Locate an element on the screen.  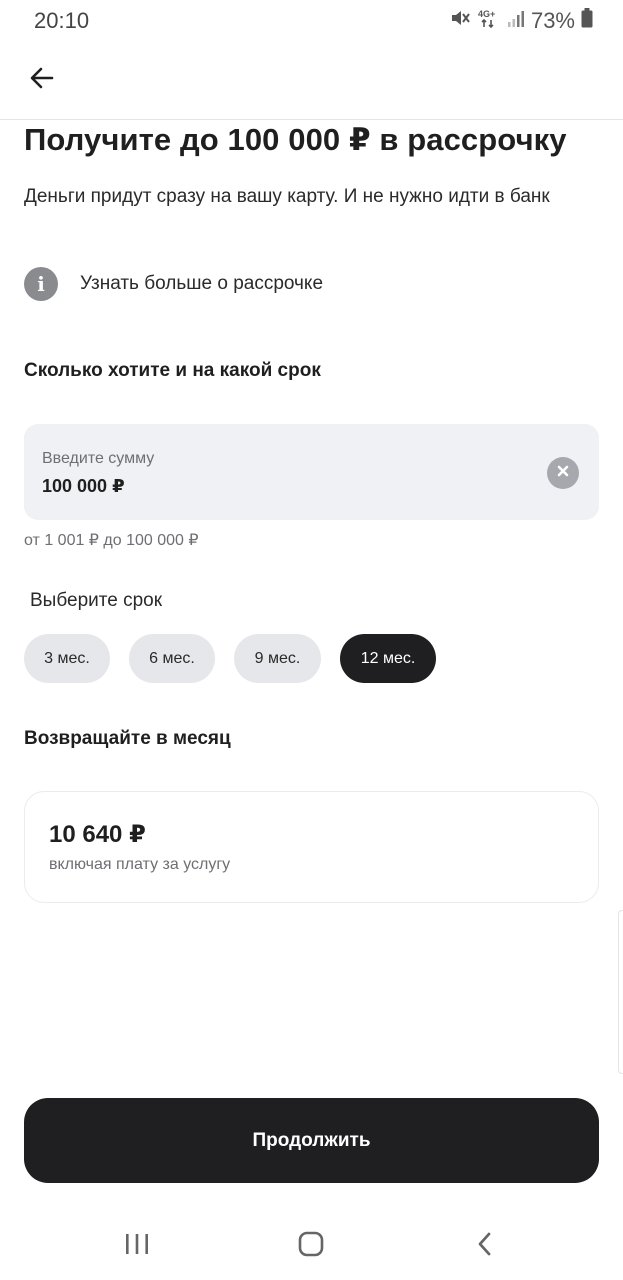
system-back-button is located at coordinates (485, 1246).